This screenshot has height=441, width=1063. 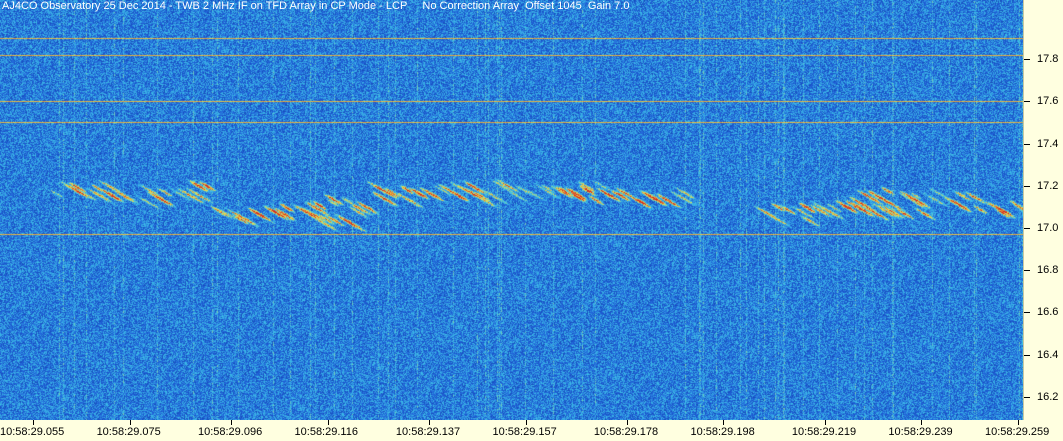 I want to click on x-tick-label: 10:58:29.137, so click(x=428, y=432).